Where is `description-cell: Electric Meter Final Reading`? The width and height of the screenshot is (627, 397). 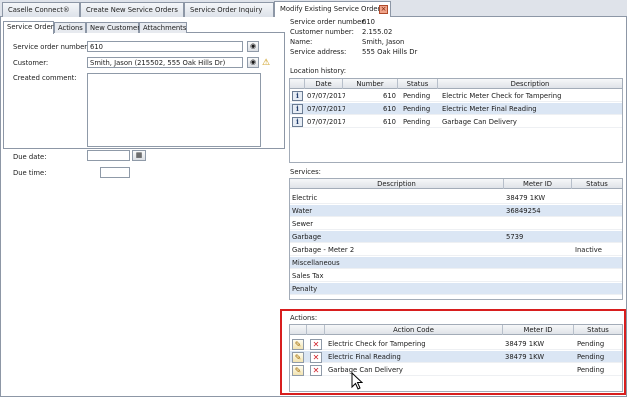
description-cell: Electric Meter Final Reading is located at coordinates (489, 109).